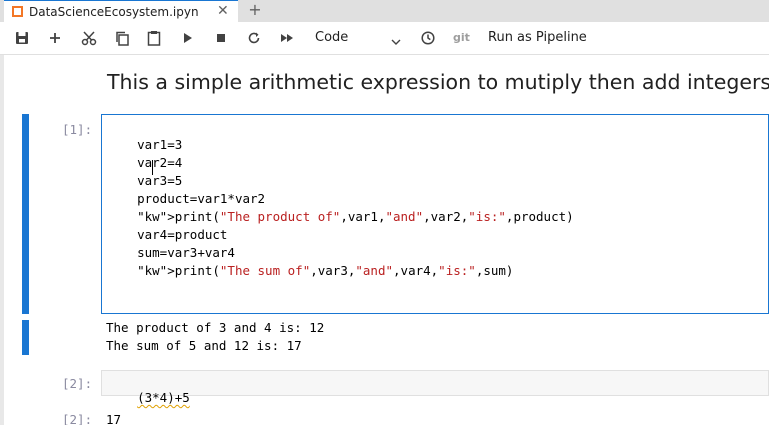  I want to click on stop-icon, so click(221, 38).